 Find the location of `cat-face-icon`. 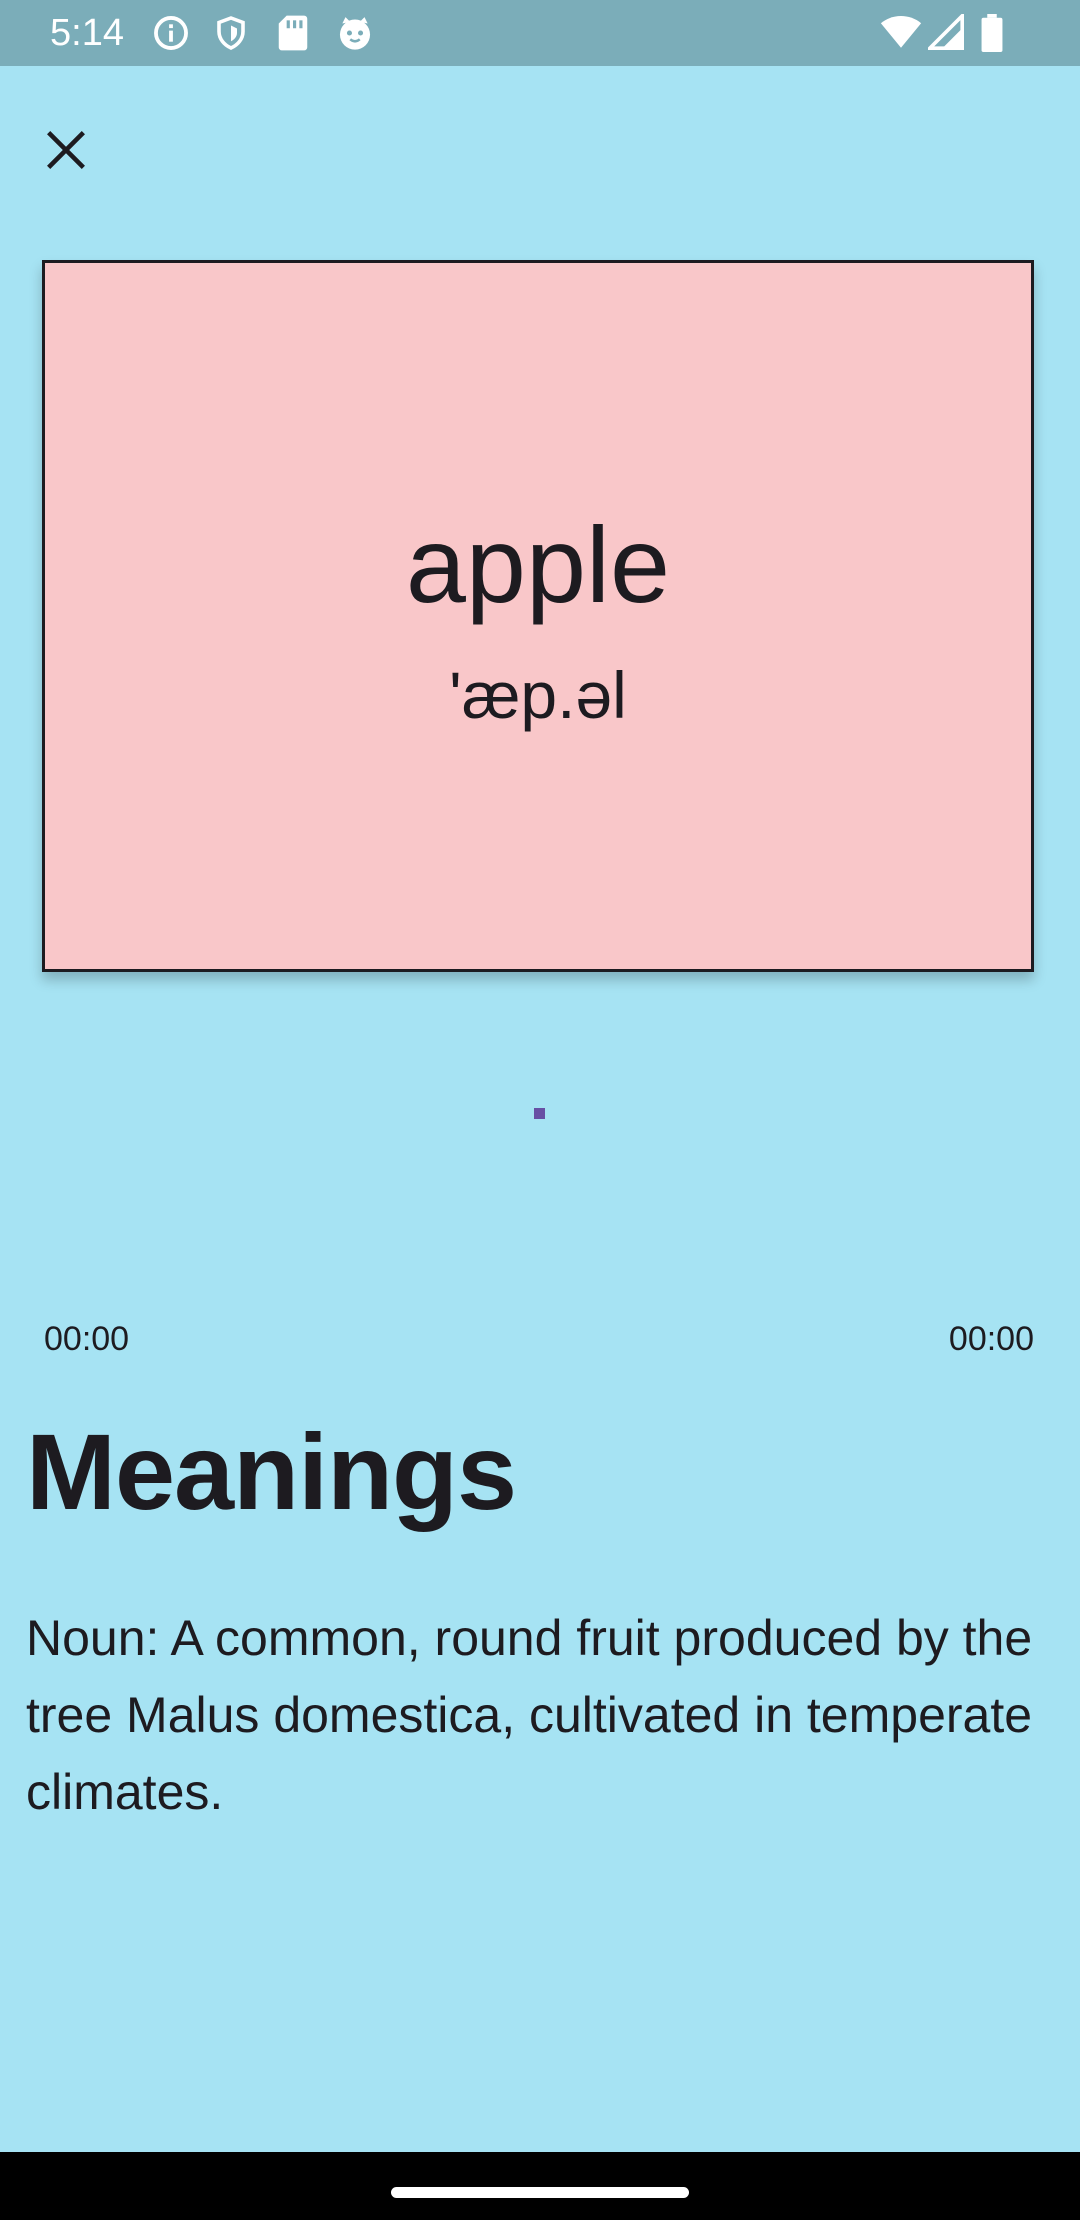

cat-face-icon is located at coordinates (355, 33).